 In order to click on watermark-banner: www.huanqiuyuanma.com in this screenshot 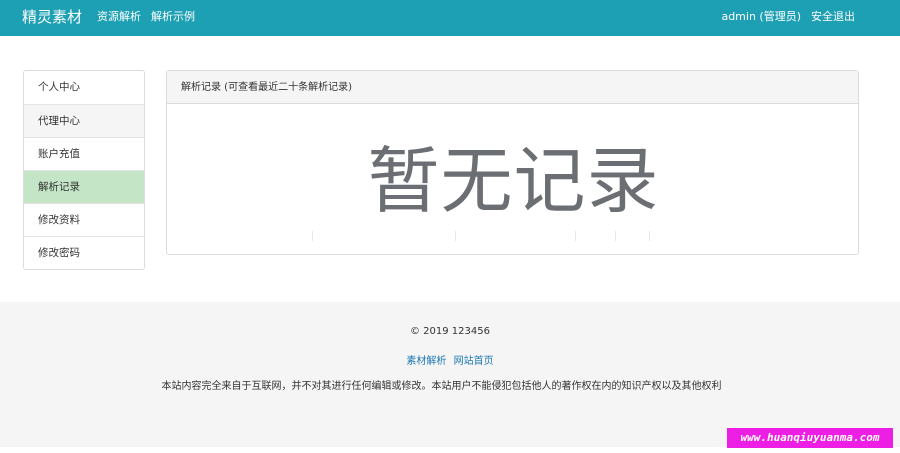, I will do `click(810, 438)`.